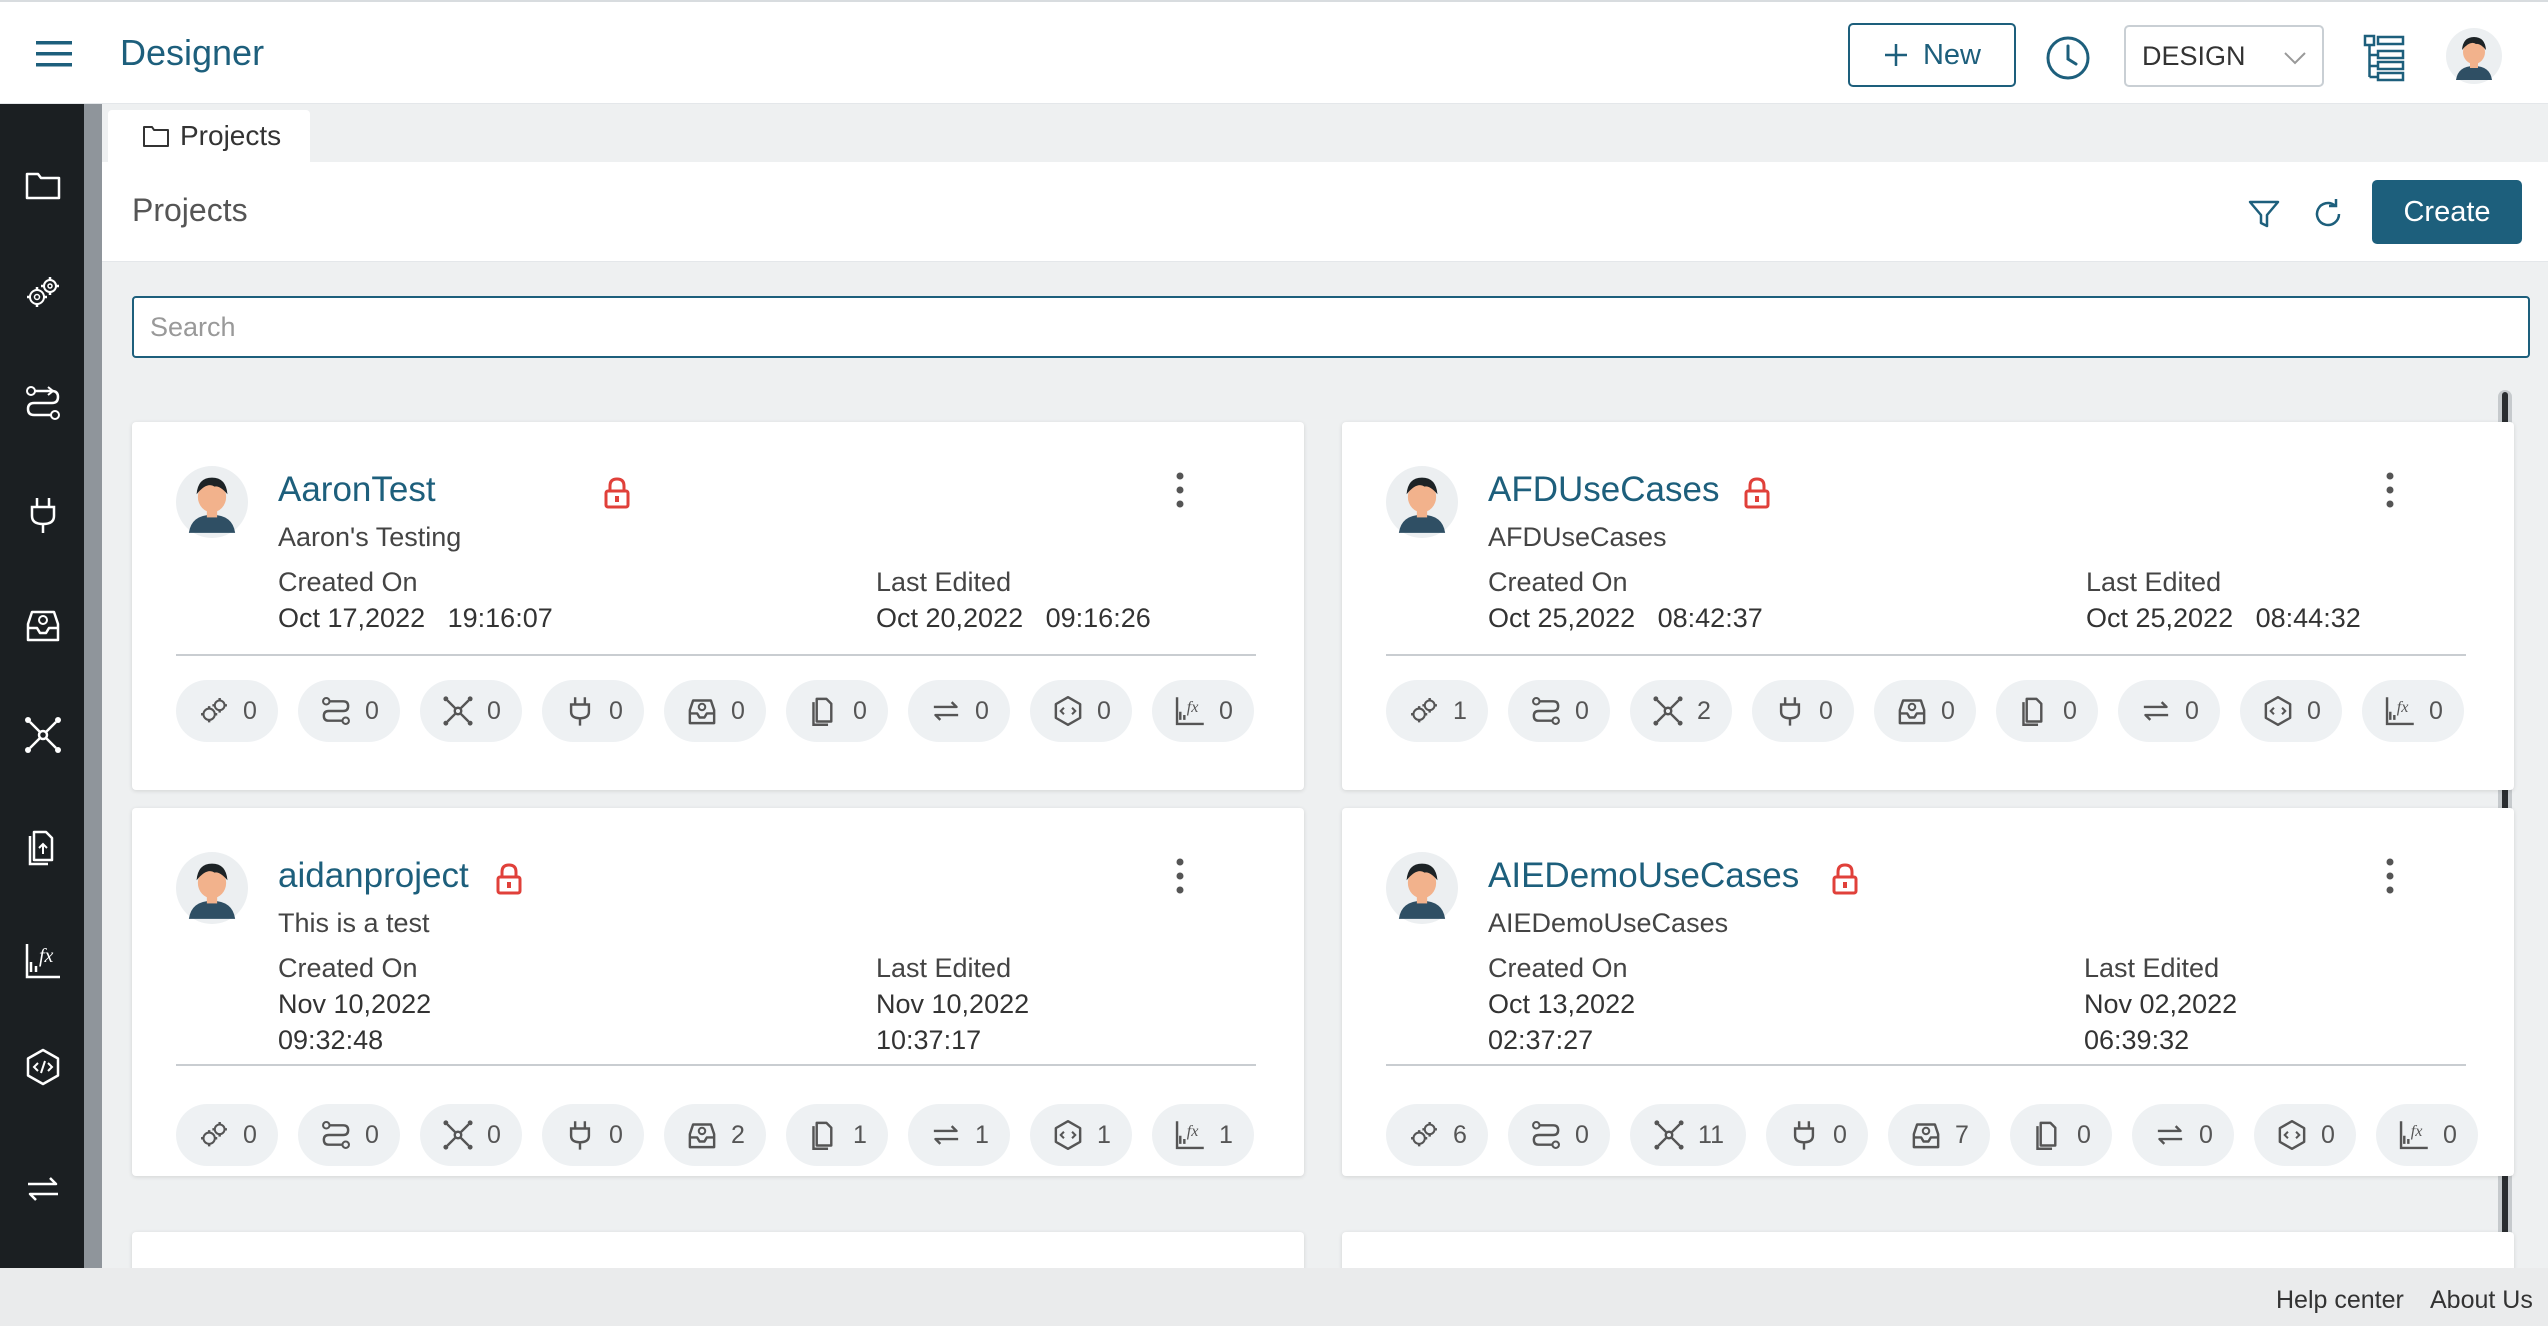  What do you see at coordinates (716, 655) in the screenshot?
I see `card-divider` at bounding box center [716, 655].